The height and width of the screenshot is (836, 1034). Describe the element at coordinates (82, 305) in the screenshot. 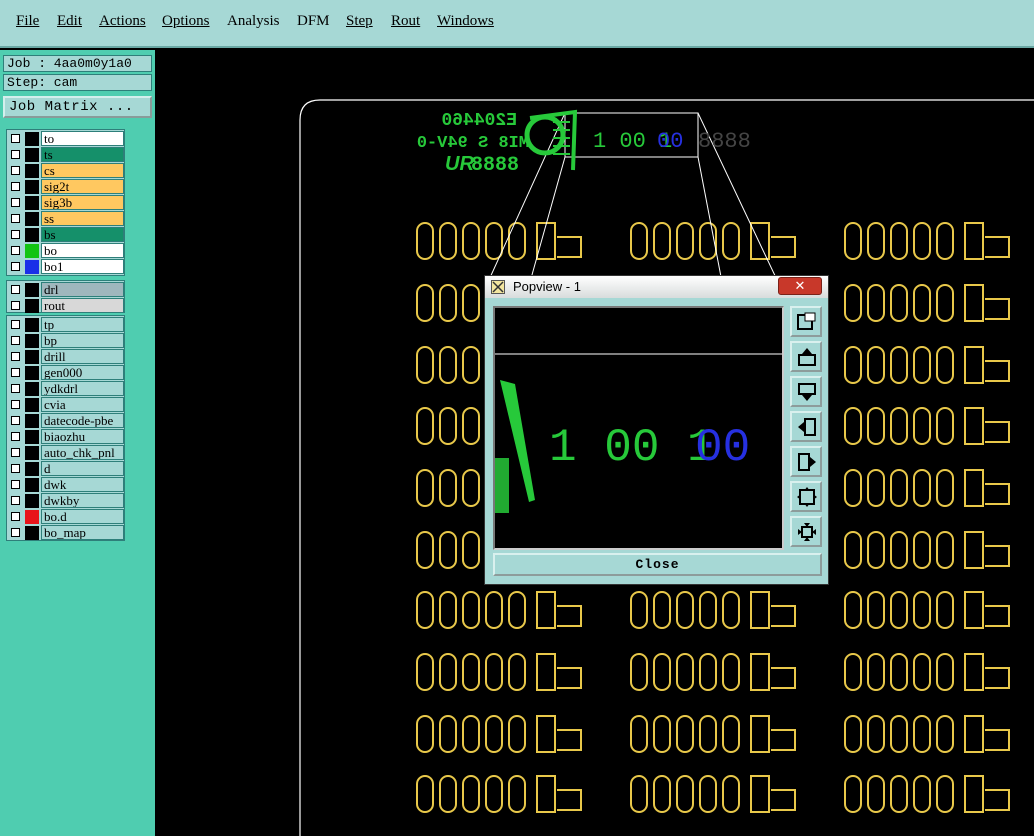

I see `layer-name: rout` at that location.